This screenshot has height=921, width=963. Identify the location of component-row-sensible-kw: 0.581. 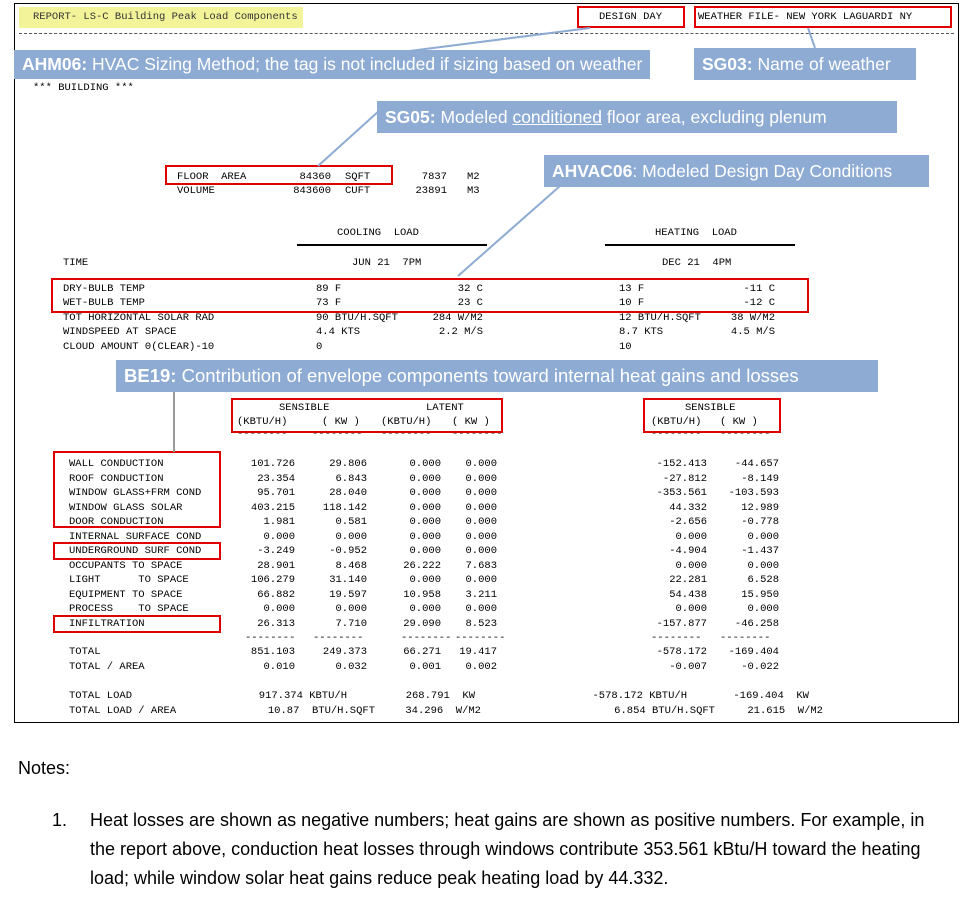
(351, 522).